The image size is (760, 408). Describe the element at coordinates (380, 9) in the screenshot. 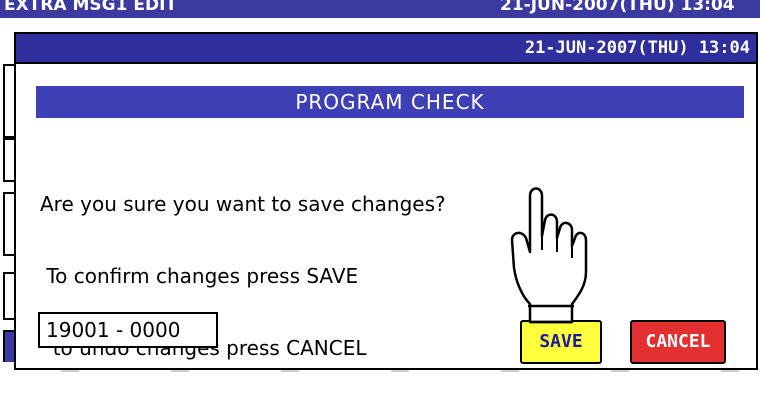

I see `background-title-bar: EXTRA MSG1 EDIT 21-JUN-2007(THU) 13:04` at that location.